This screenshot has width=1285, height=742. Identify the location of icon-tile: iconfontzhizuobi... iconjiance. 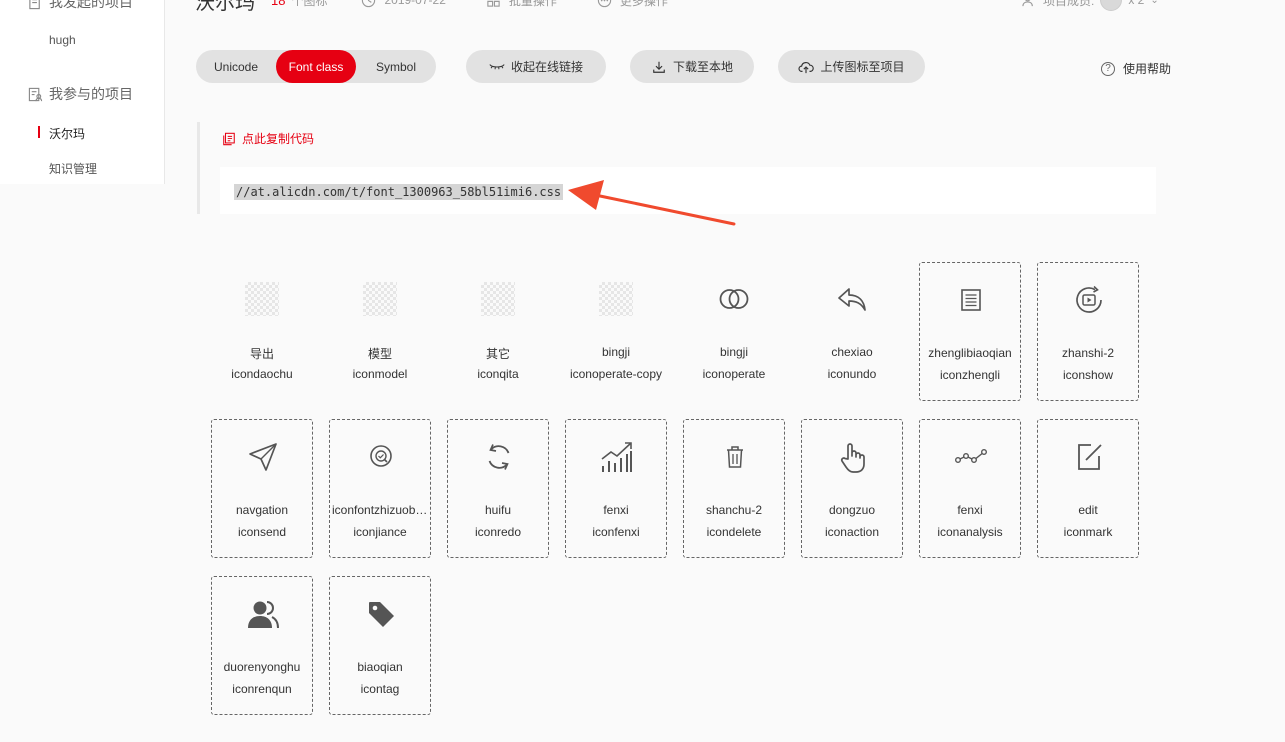
(380, 488).